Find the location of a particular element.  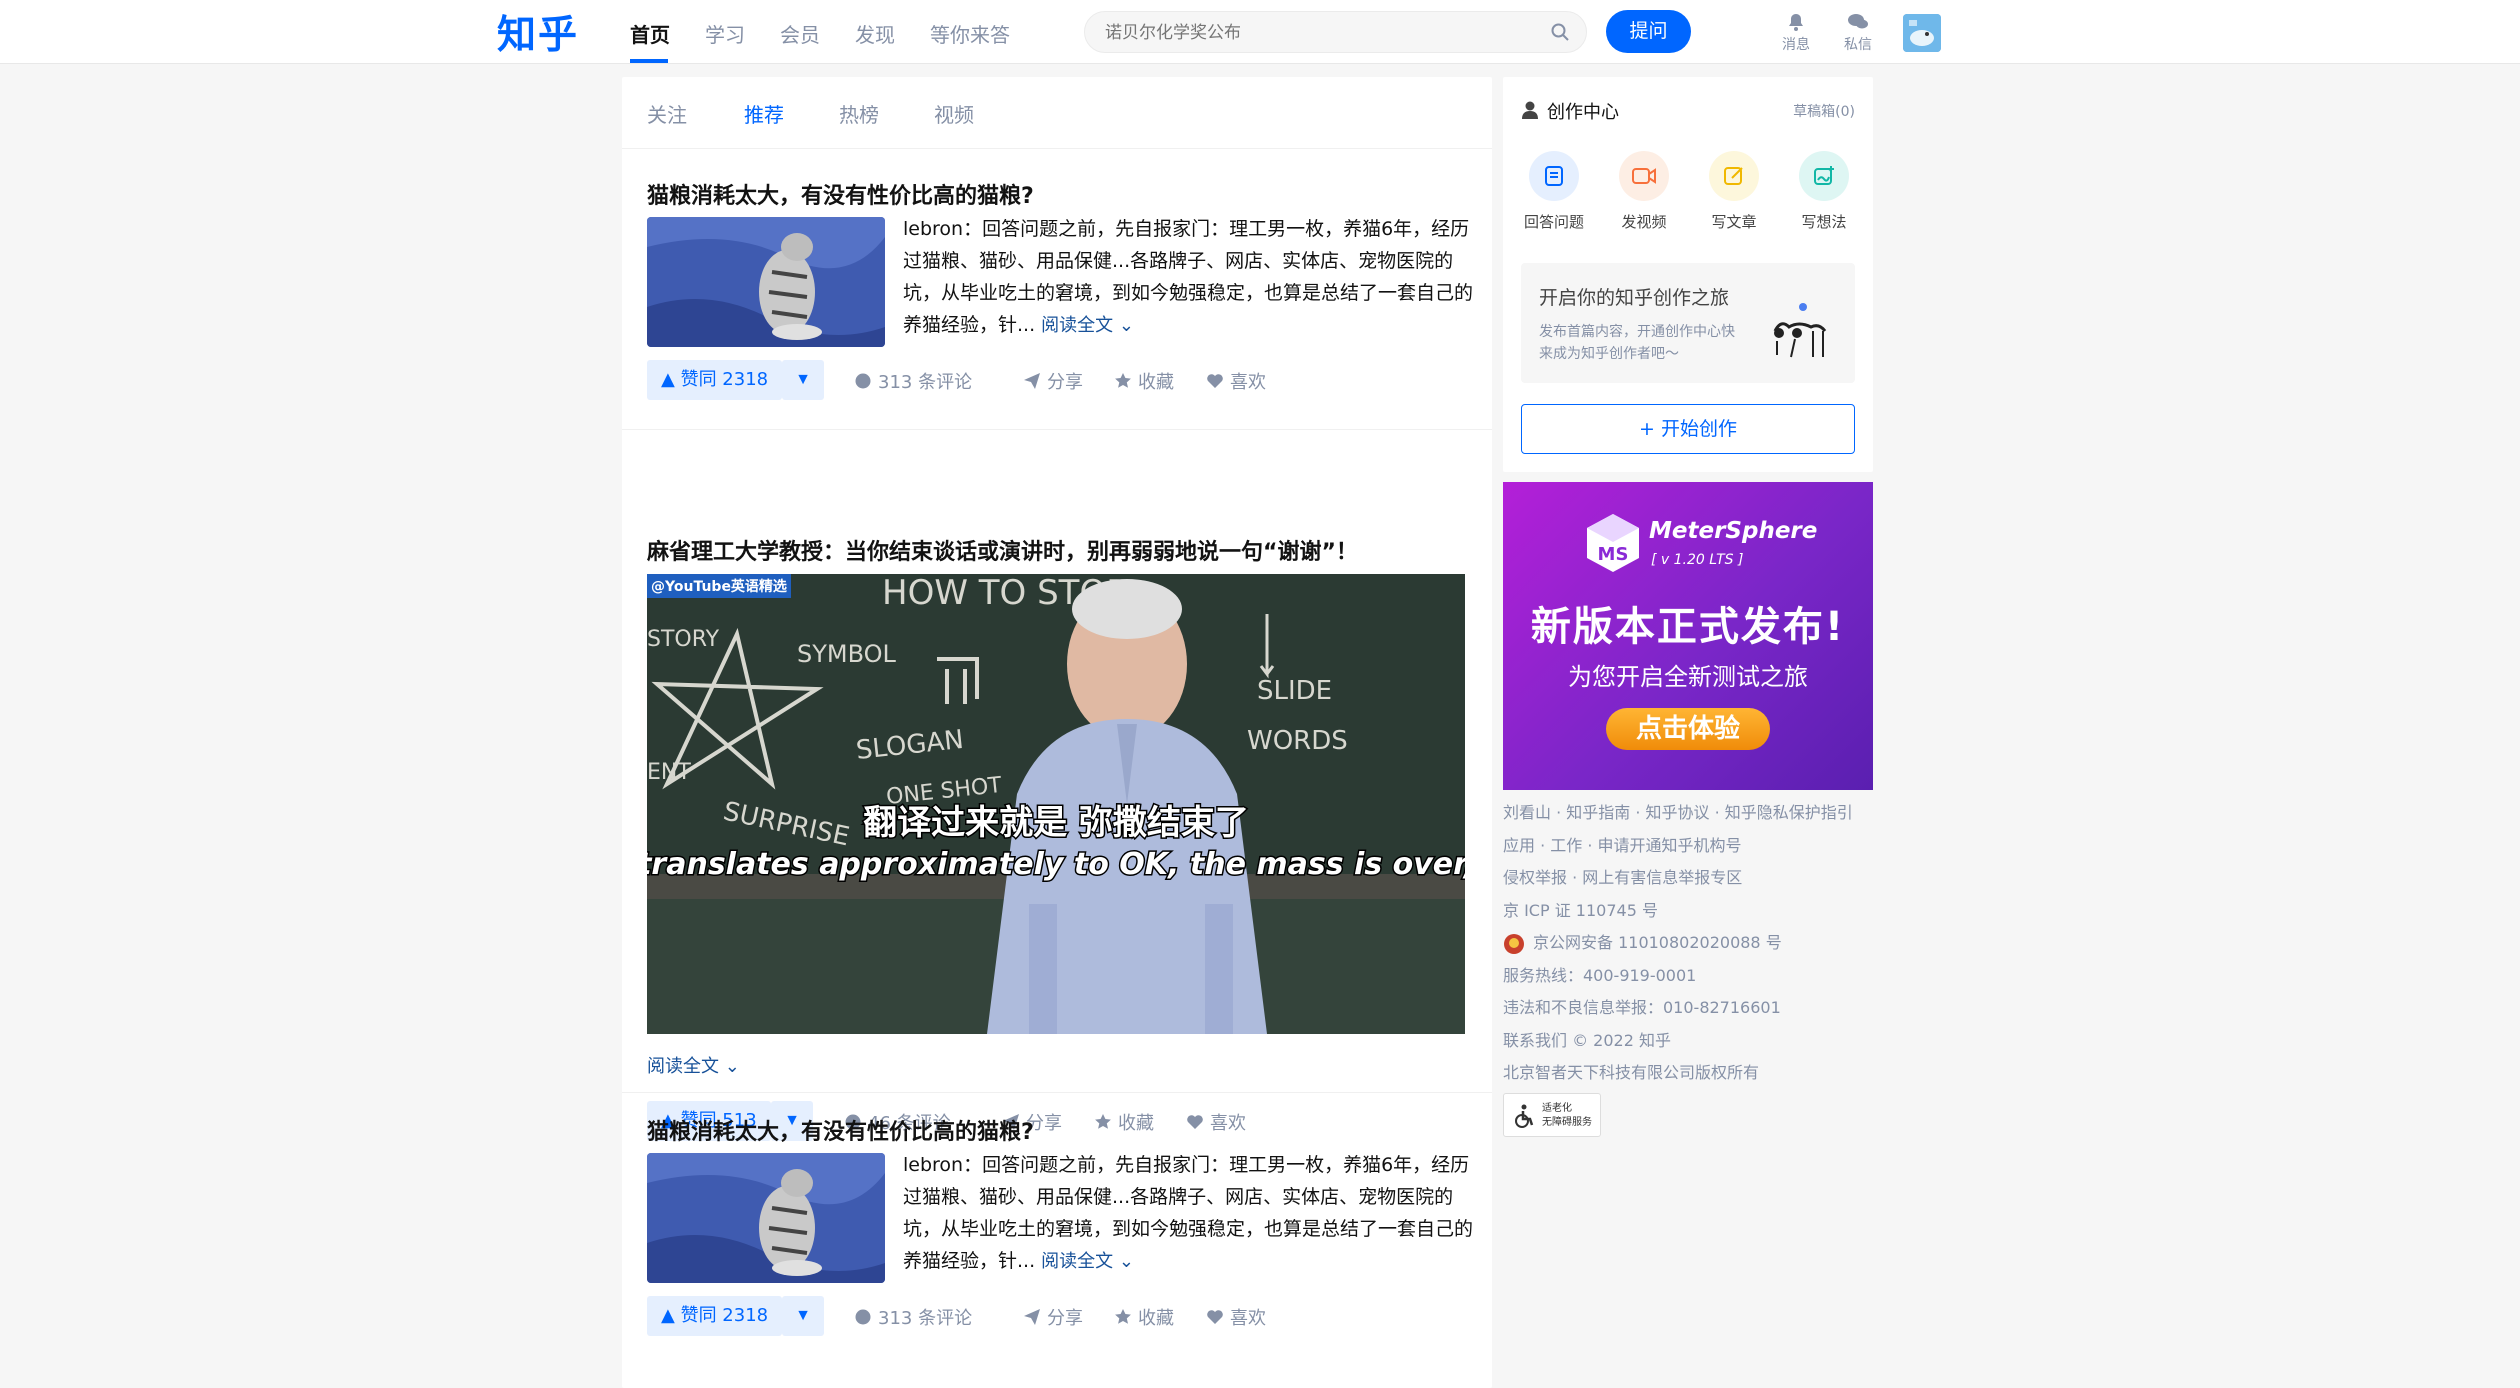

footer-links: 侵权举报 · 网上有害信息举报专区 is located at coordinates (1688, 882).